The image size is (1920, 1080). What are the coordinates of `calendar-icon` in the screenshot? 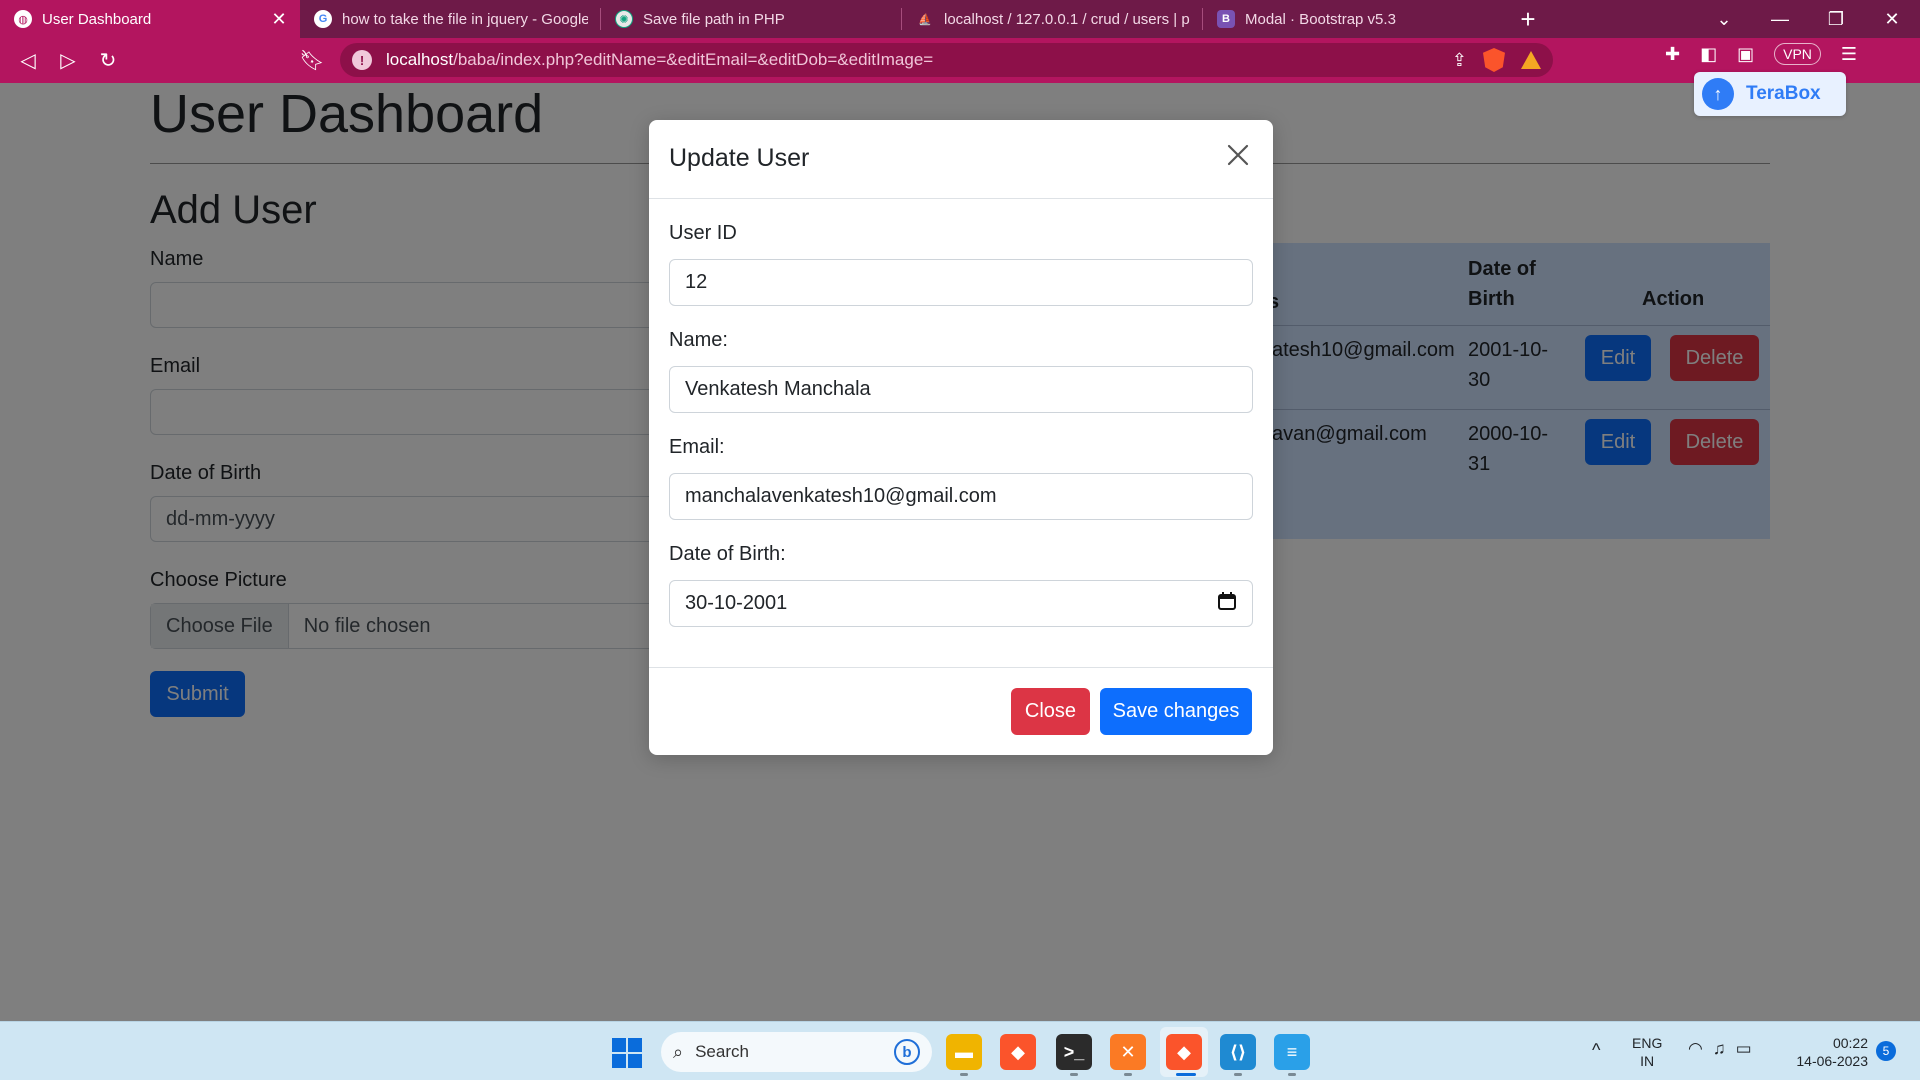 It's located at (1227, 604).